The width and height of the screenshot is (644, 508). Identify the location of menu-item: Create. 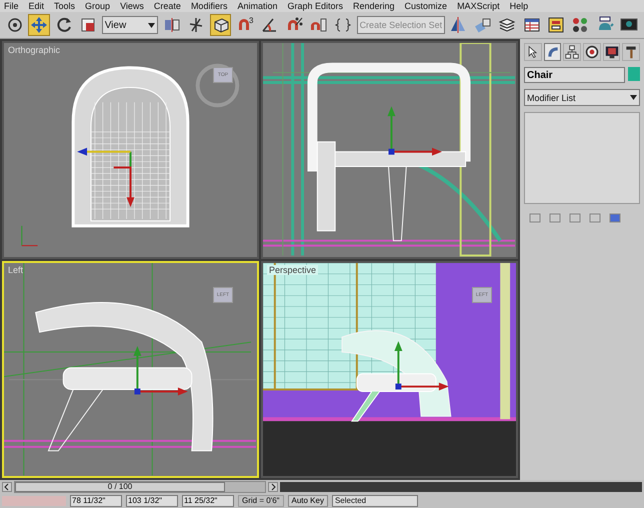
(167, 6).